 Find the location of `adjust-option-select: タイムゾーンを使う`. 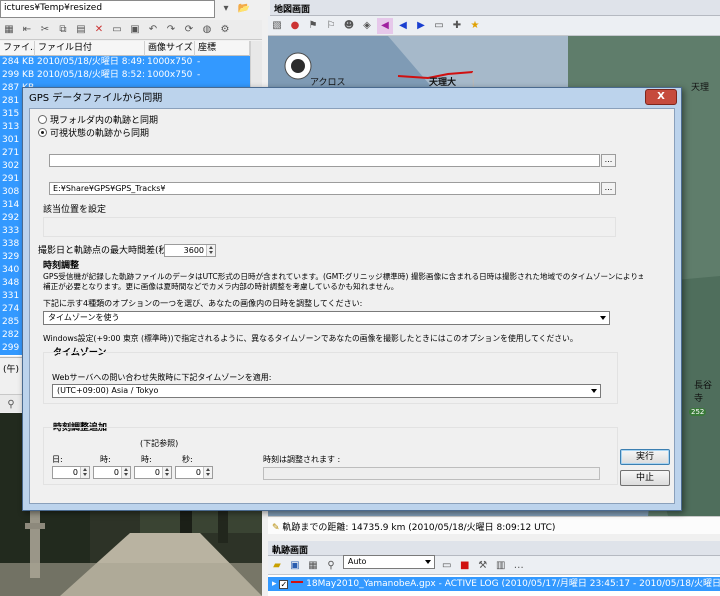

adjust-option-select: タイムゾーンを使う is located at coordinates (326, 318).